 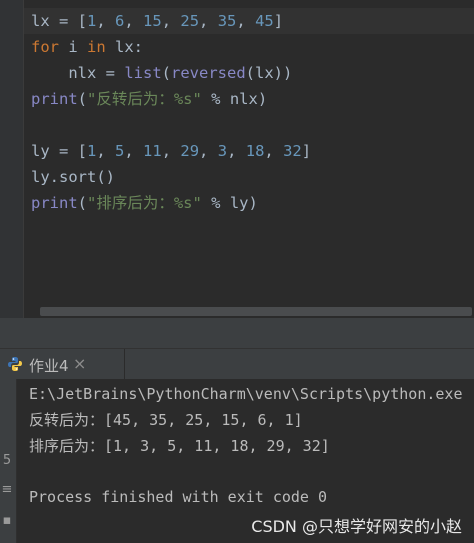 What do you see at coordinates (178, 497) in the screenshot?
I see `console-line-exit: Process finished with exit code 0` at bounding box center [178, 497].